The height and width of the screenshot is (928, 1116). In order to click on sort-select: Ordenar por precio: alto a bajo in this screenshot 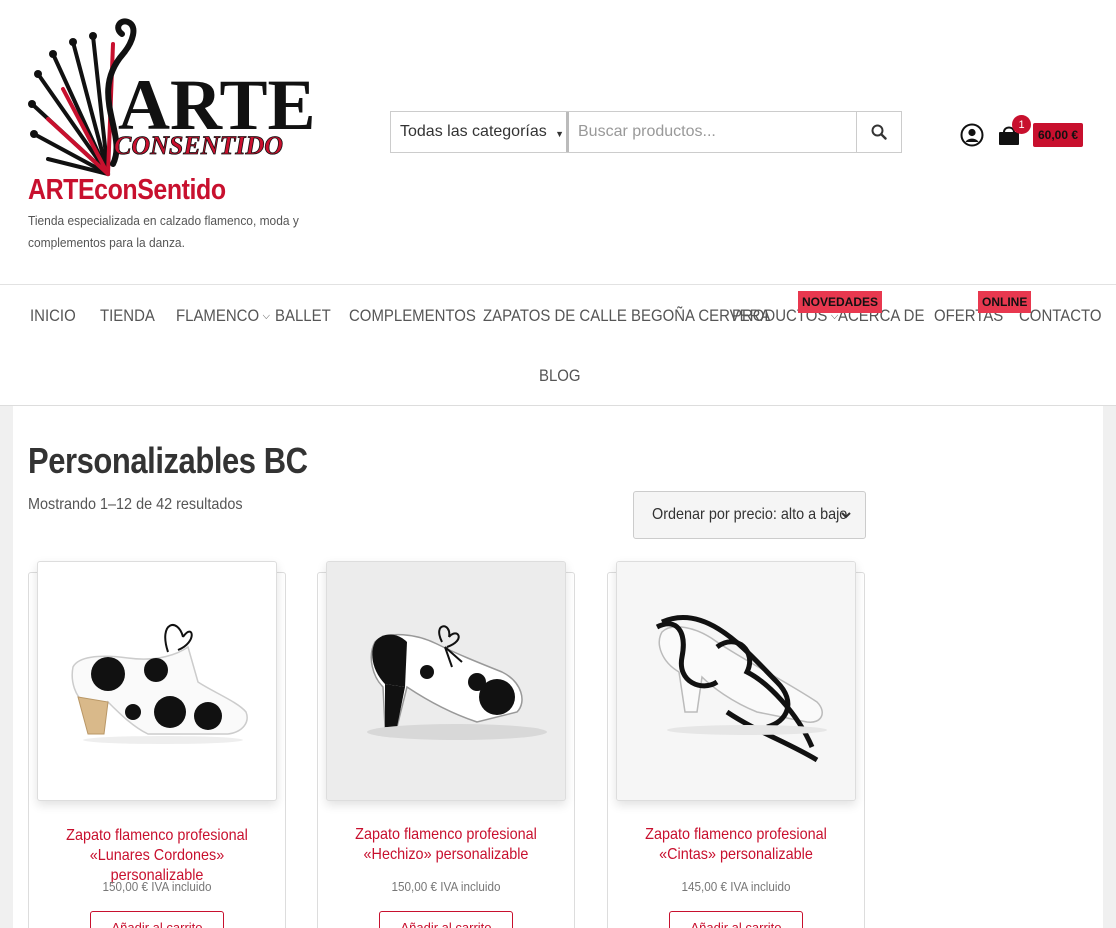, I will do `click(749, 515)`.